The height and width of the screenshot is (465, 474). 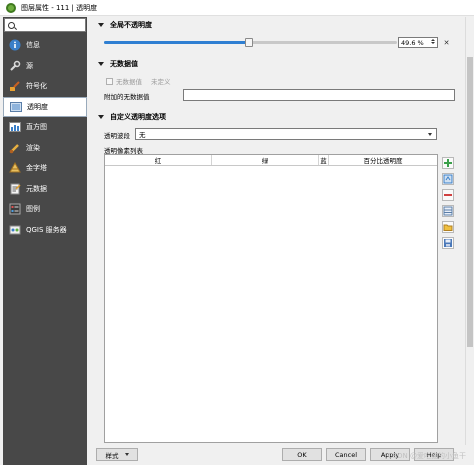 I want to click on info-icon, so click(x=15, y=45).